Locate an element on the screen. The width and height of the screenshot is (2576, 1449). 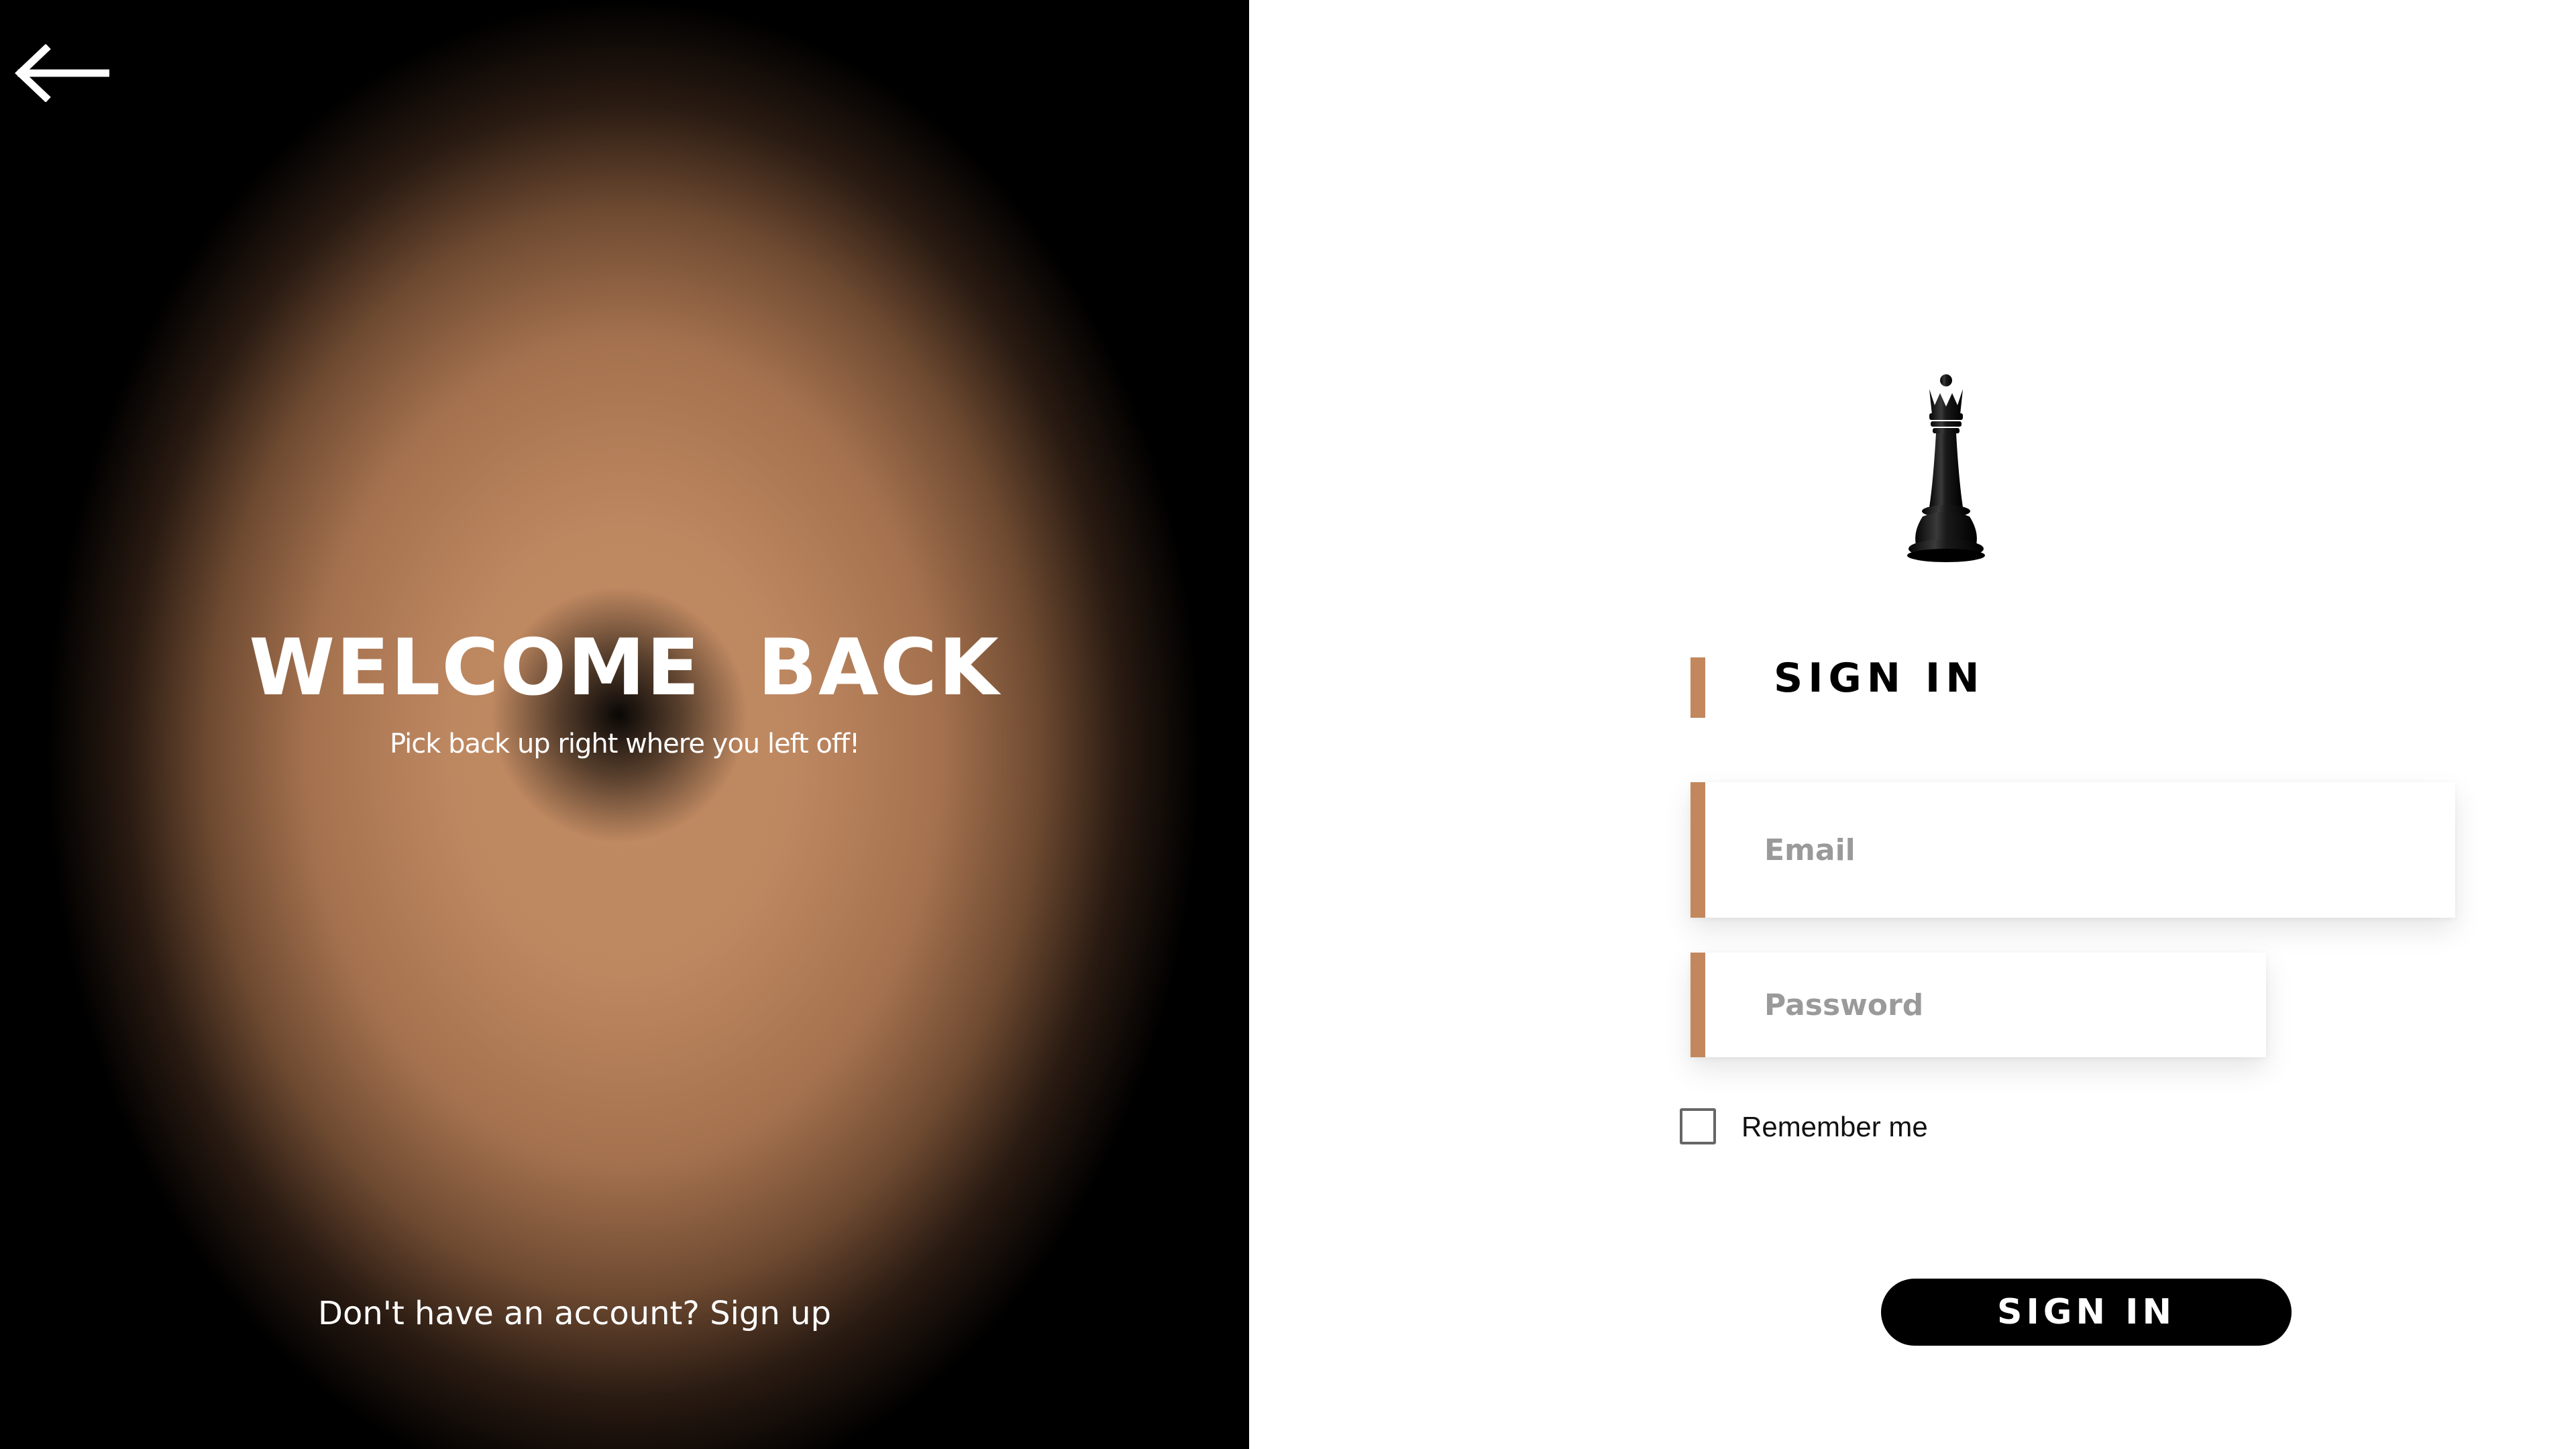
password-field is located at coordinates (1978, 1005).